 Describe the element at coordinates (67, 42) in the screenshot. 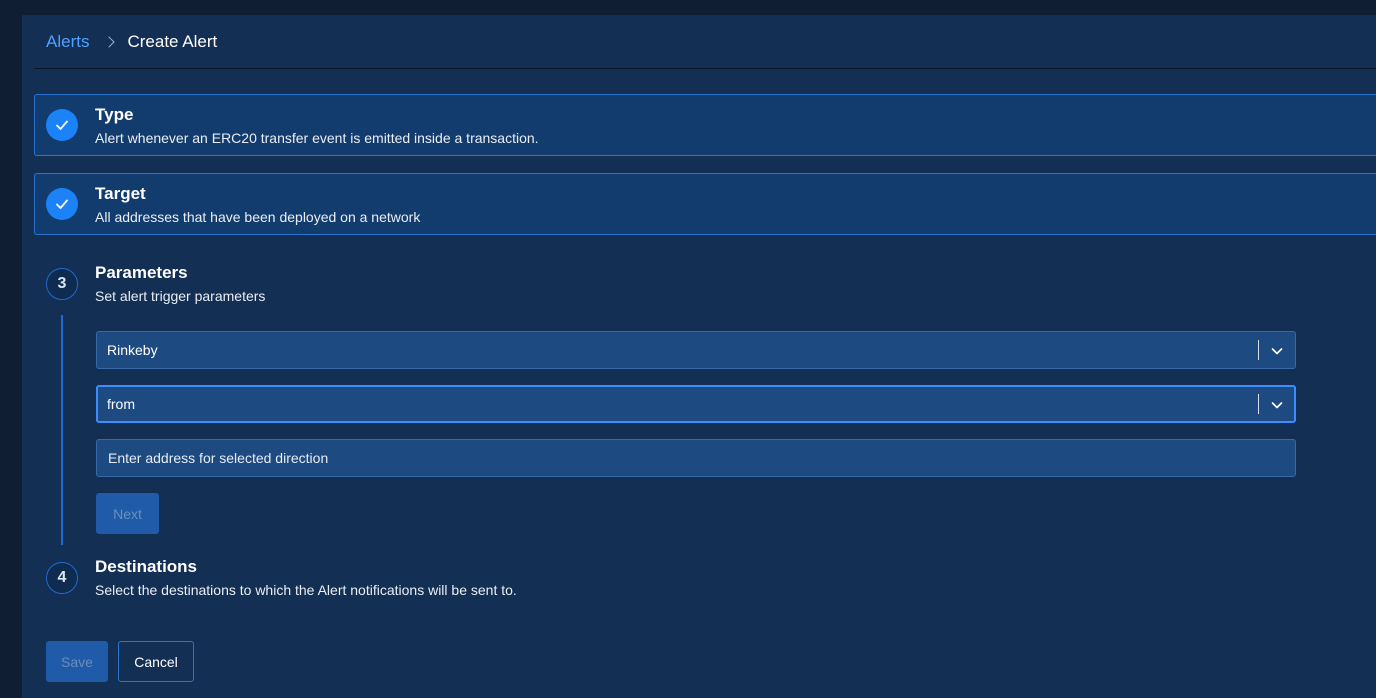

I see `breadcrumb-alerts-link: Alerts` at that location.